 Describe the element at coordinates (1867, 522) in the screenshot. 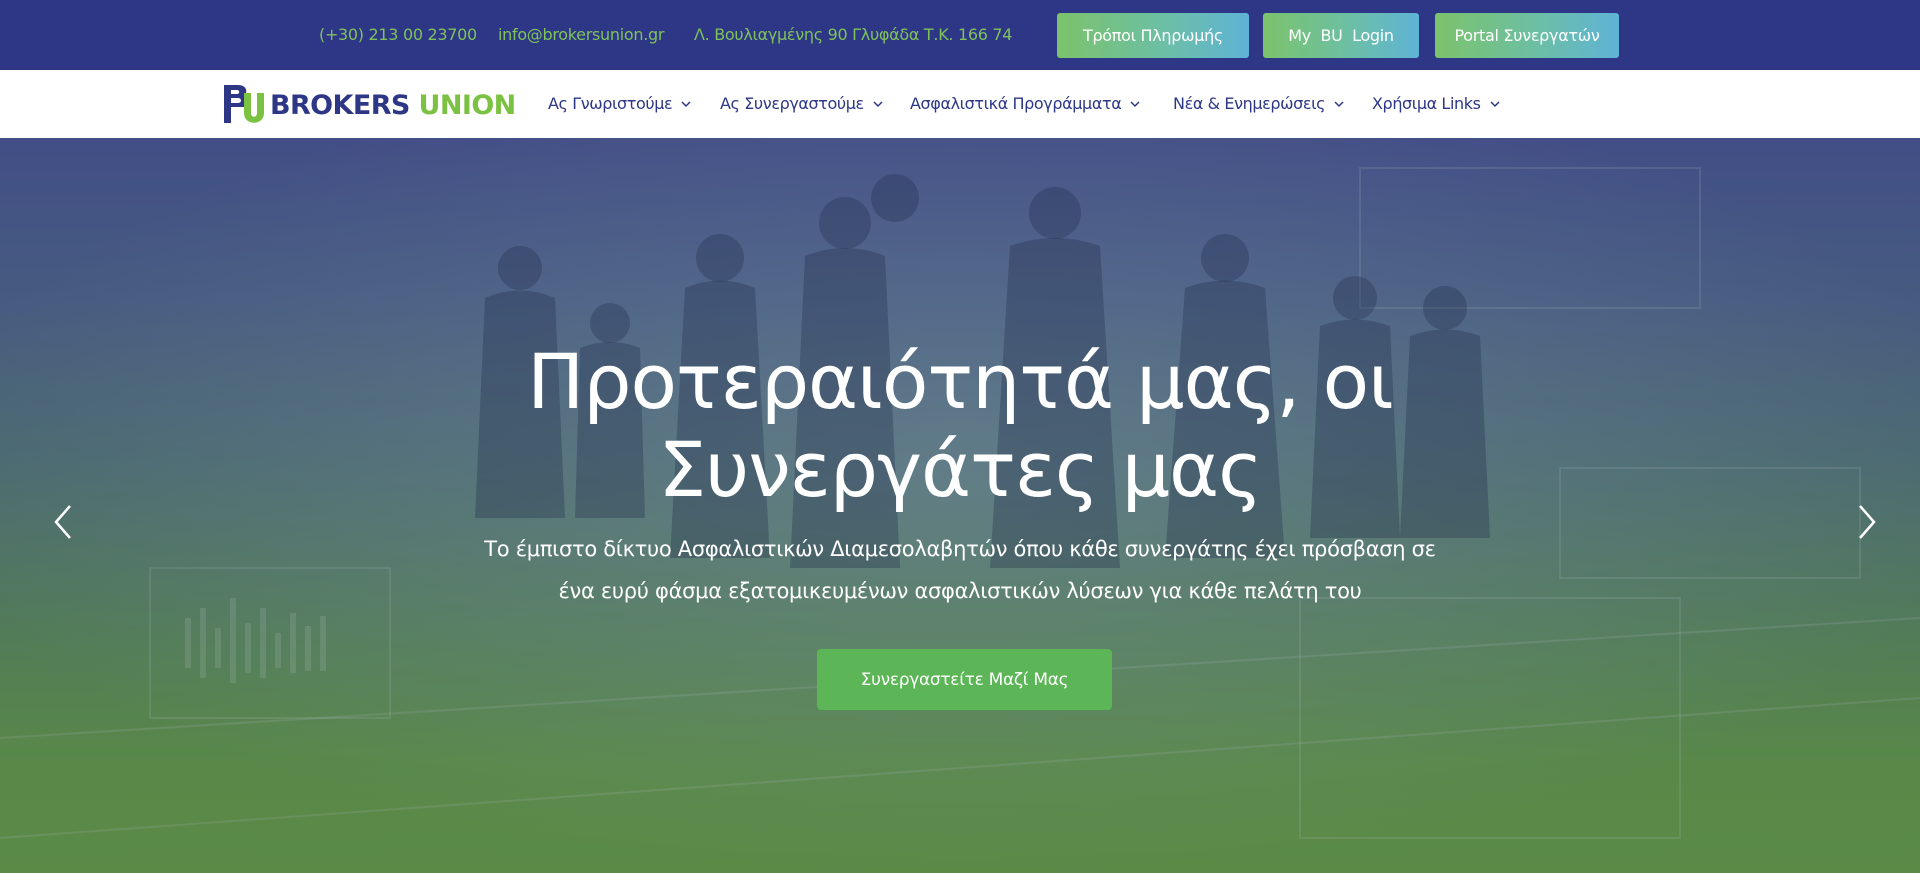

I see `chevron-right-icon` at that location.